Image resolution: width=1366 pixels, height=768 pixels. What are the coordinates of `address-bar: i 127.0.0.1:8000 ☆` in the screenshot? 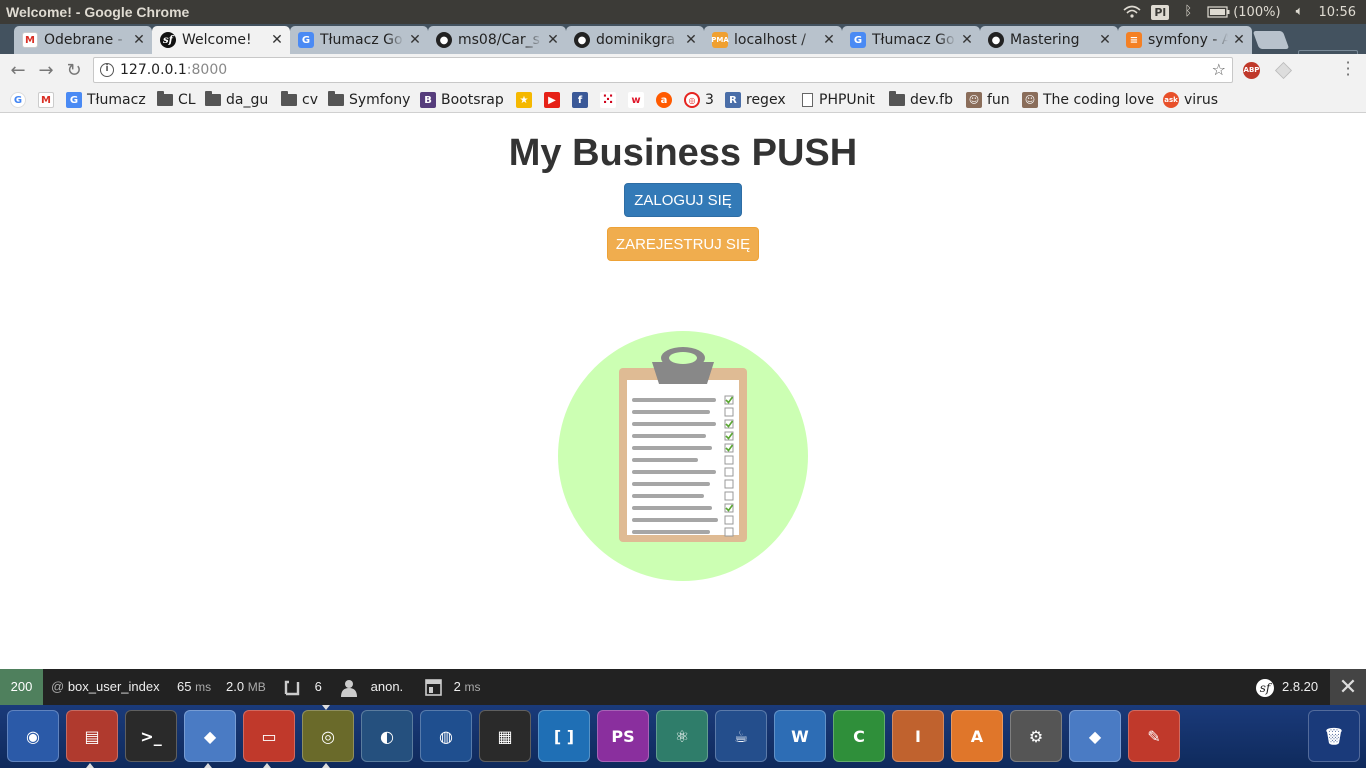 It's located at (663, 70).